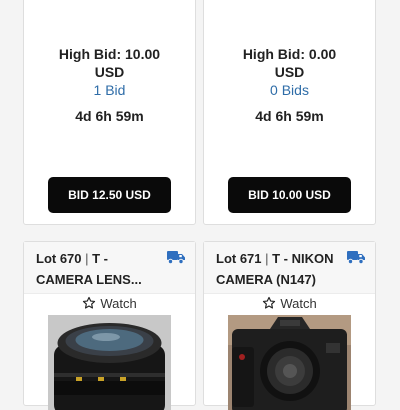 The image size is (400, 410). What do you see at coordinates (239, 258) in the screenshot?
I see `lot-number: Lot 671` at bounding box center [239, 258].